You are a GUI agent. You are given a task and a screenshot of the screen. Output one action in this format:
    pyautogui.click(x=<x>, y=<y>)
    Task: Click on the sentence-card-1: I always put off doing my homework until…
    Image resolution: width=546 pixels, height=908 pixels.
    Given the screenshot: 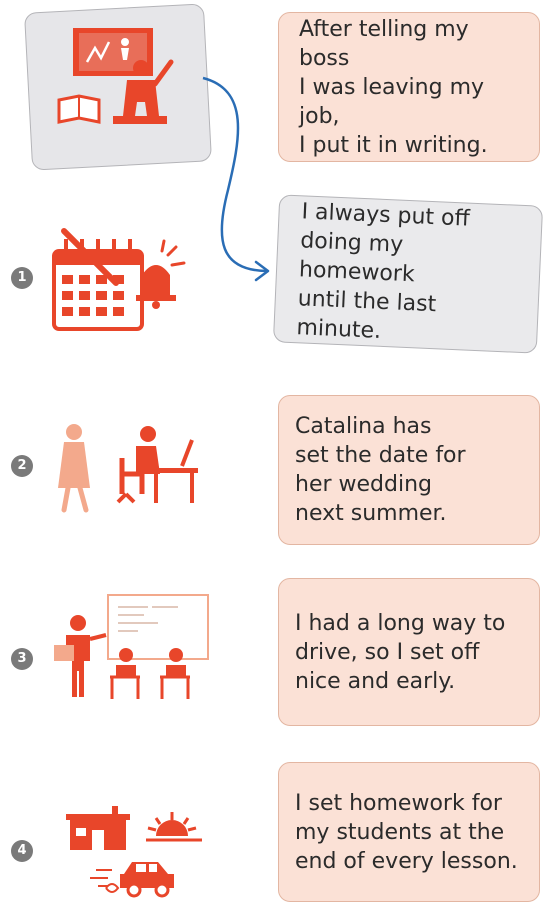 What is the action you would take?
    pyautogui.click(x=408, y=274)
    